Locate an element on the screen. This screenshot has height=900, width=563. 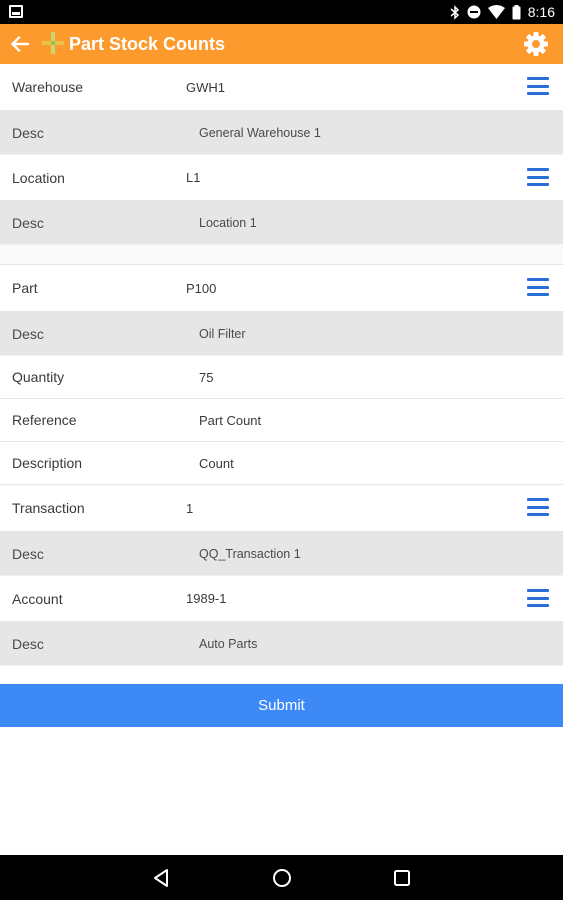
description-row: Description Count is located at coordinates (281, 463).